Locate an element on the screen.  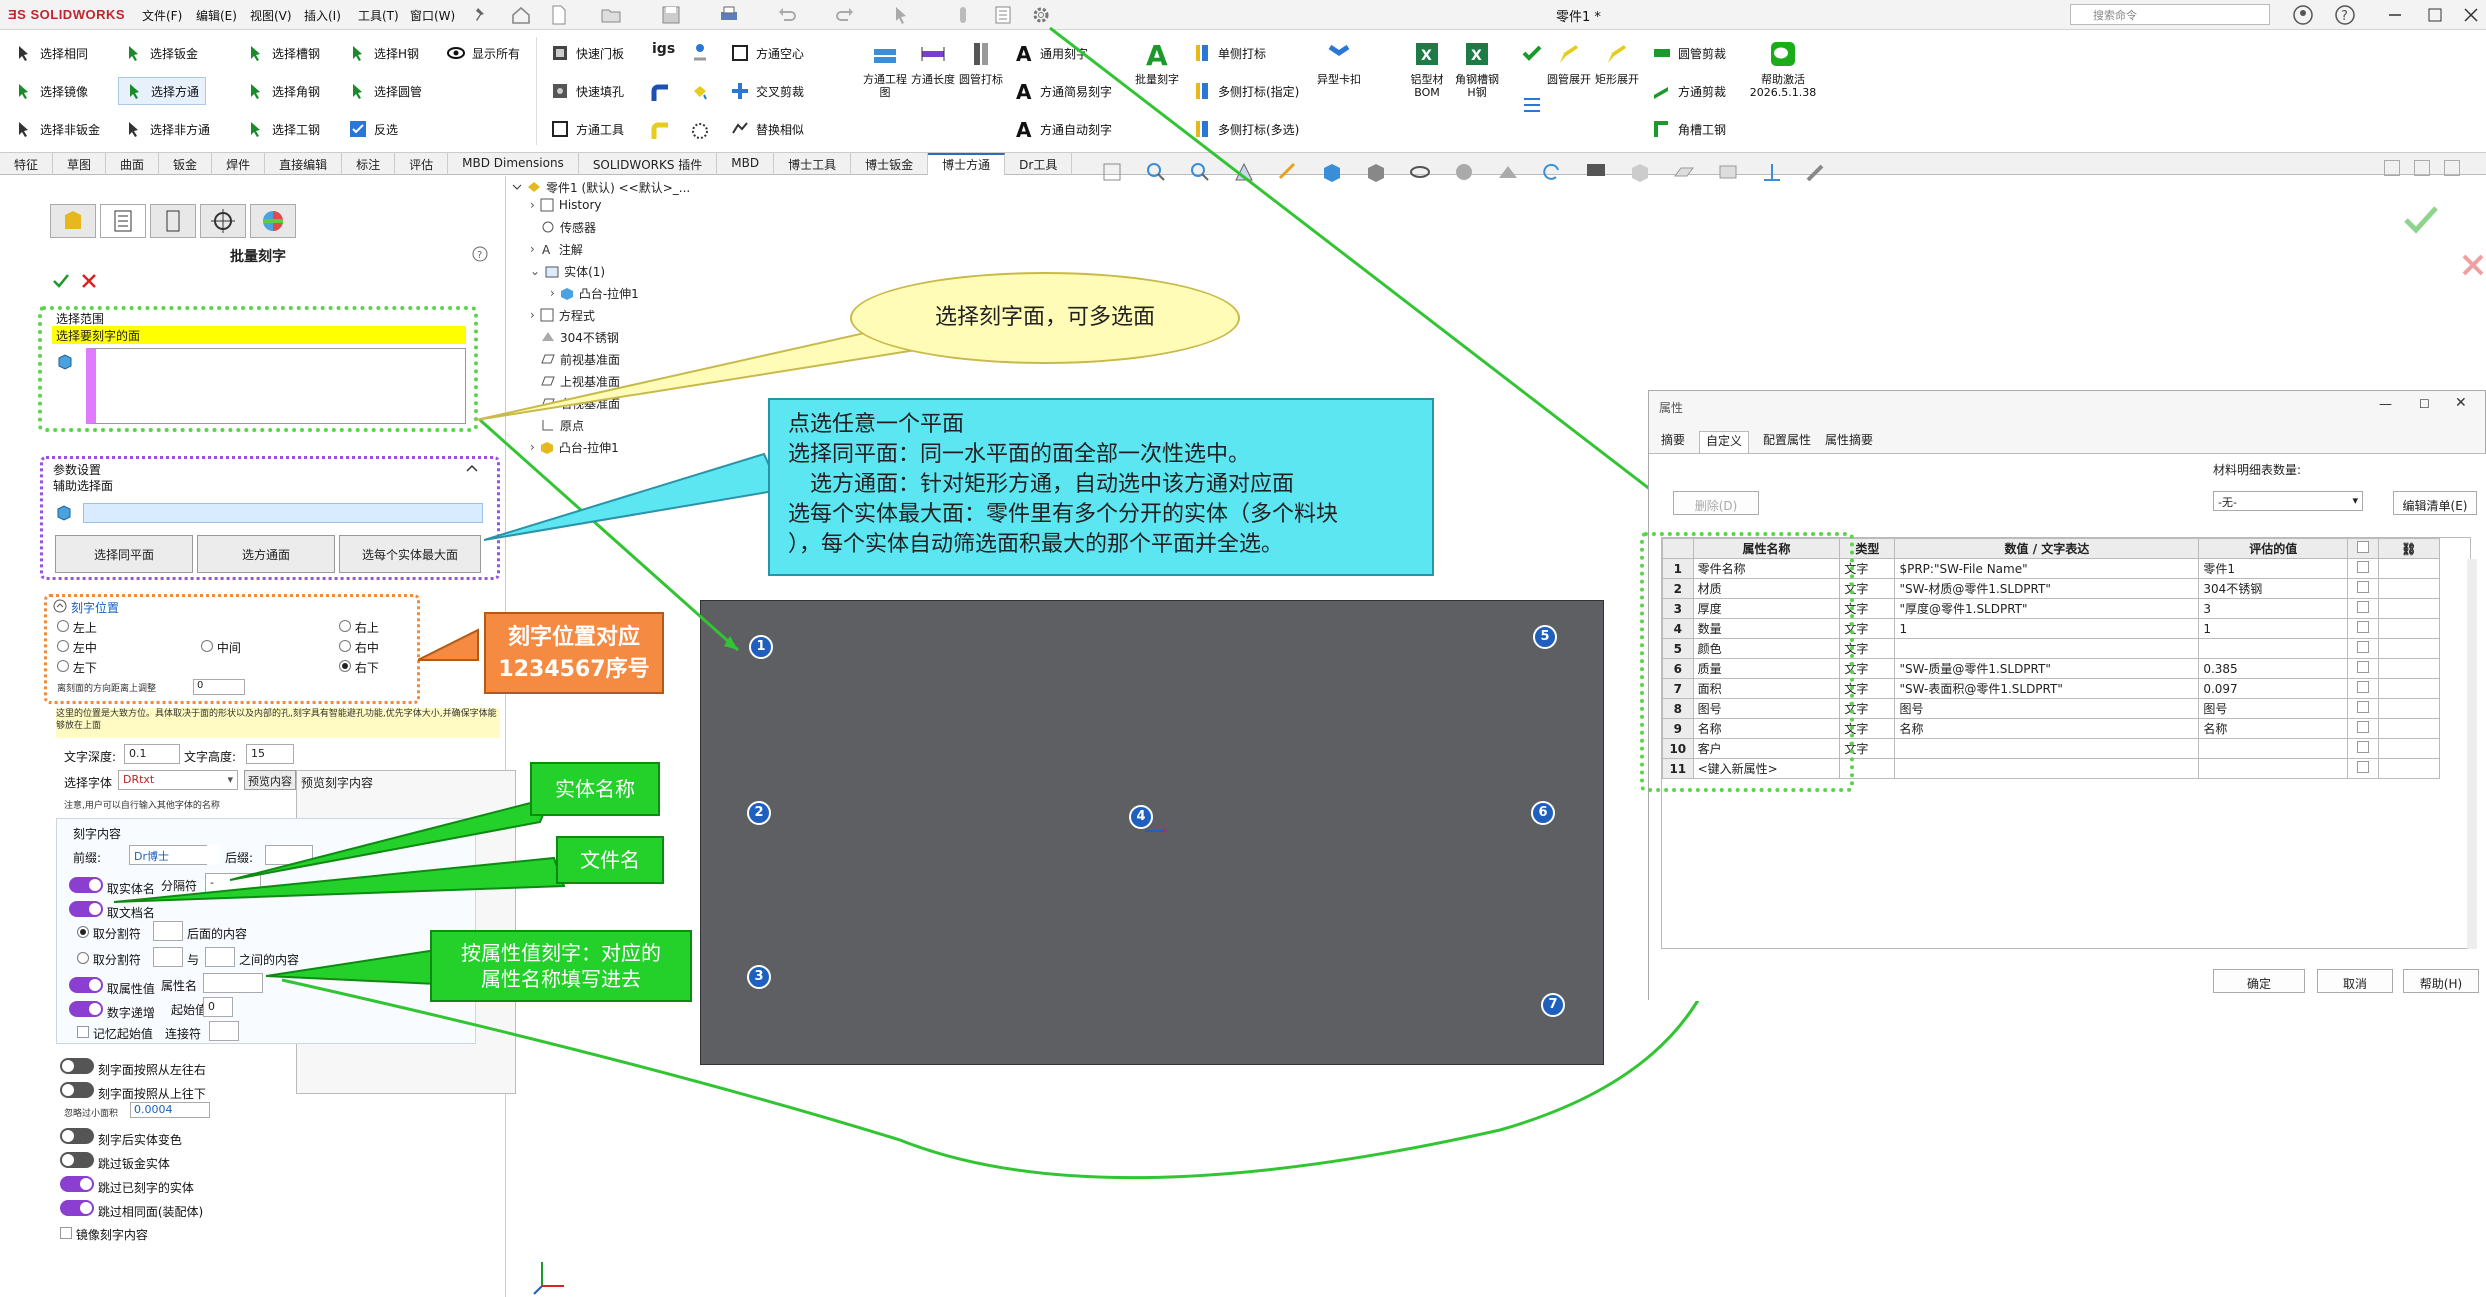
ok-button: 确定 is located at coordinates (2259, 981).